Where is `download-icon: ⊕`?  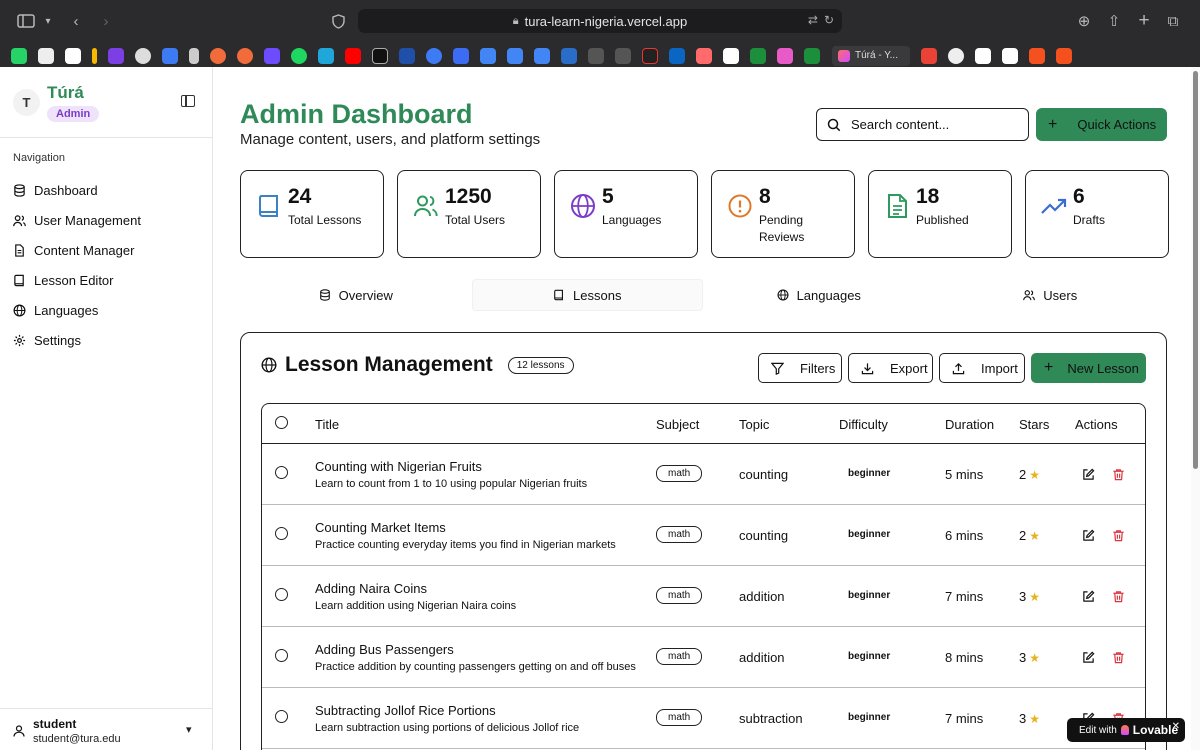
download-icon: ⊕ is located at coordinates (1084, 21).